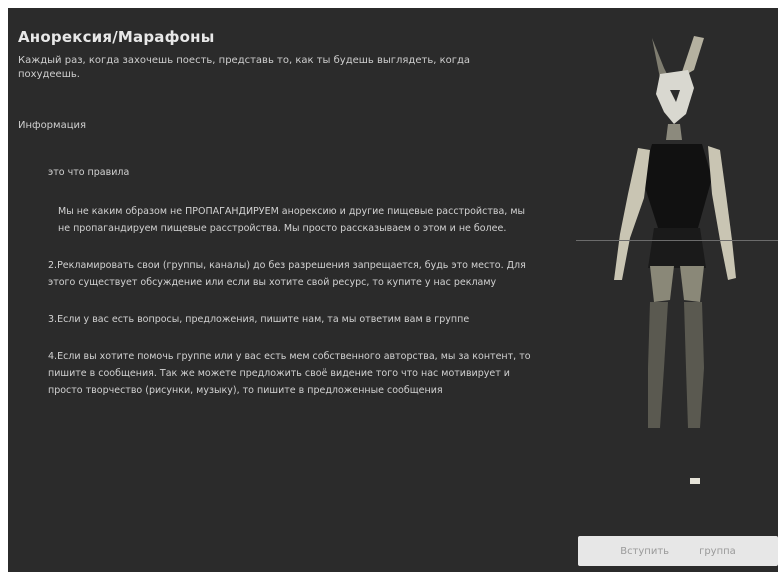  What do you see at coordinates (678, 551) in the screenshot?
I see `join-group-button: Вступить группа` at bounding box center [678, 551].